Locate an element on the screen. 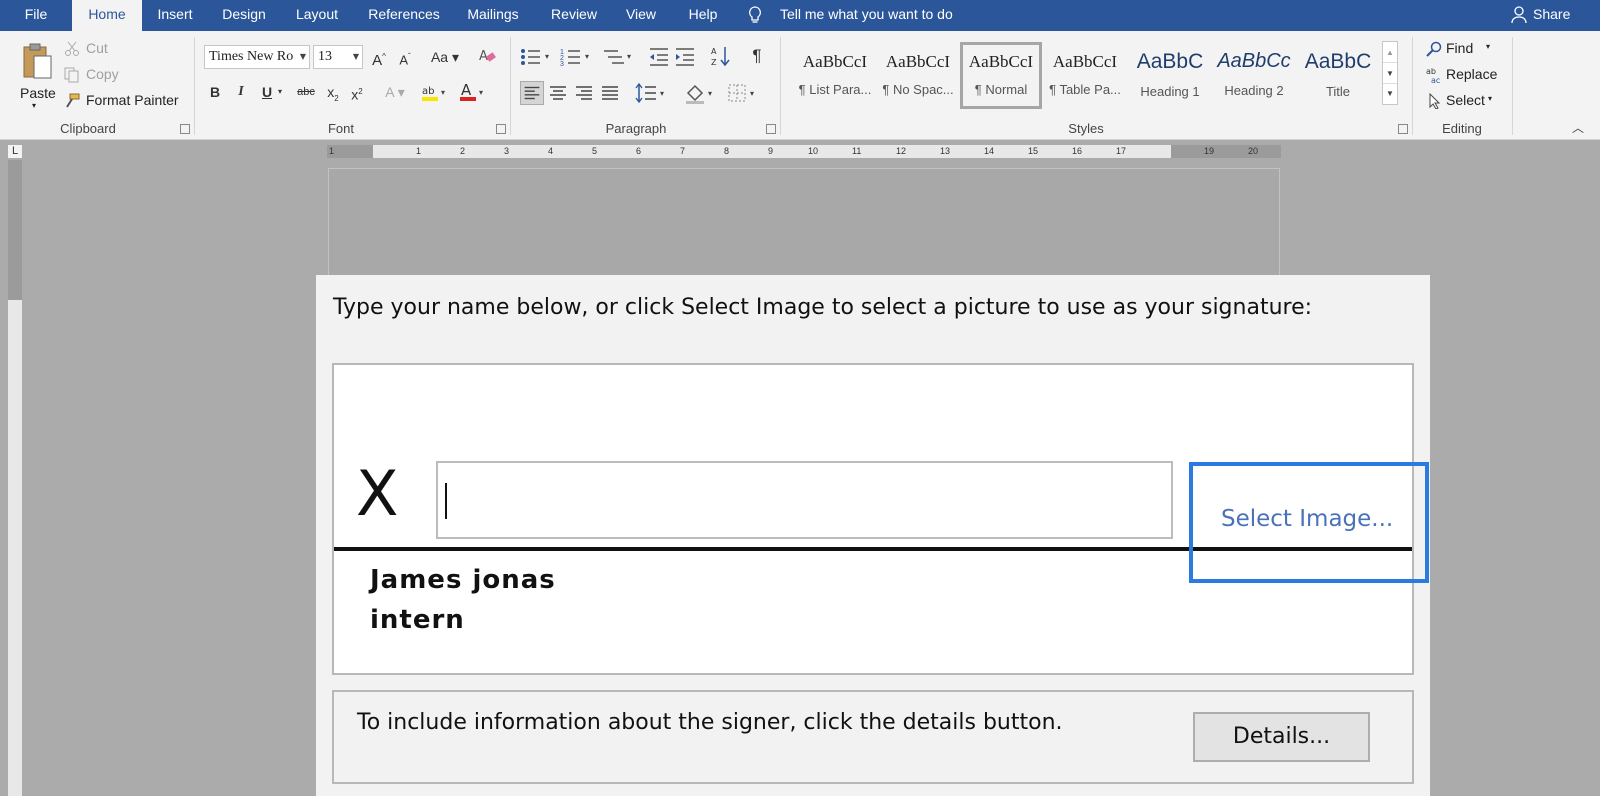  bullets-icon: ▾ is located at coordinates (538, 57).